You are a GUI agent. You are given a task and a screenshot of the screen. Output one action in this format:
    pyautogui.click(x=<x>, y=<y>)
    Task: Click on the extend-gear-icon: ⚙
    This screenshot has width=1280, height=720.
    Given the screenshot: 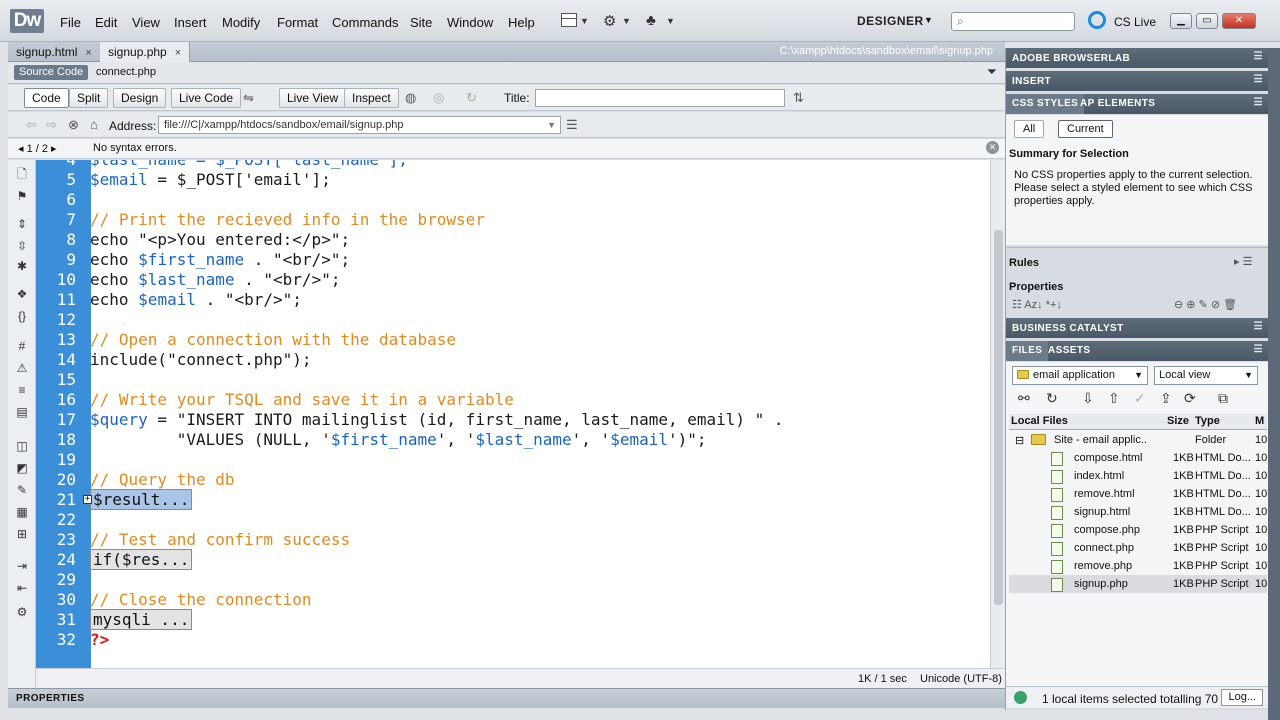 What is the action you would take?
    pyautogui.click(x=609, y=21)
    